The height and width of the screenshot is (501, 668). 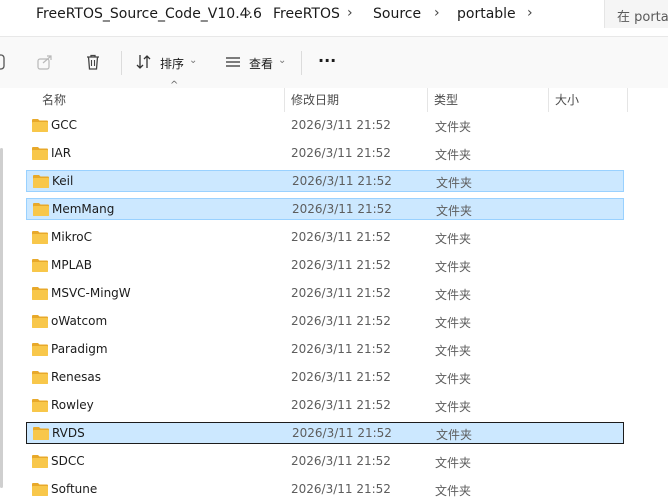 What do you see at coordinates (83, 209) in the screenshot?
I see `file-name: MemMang` at bounding box center [83, 209].